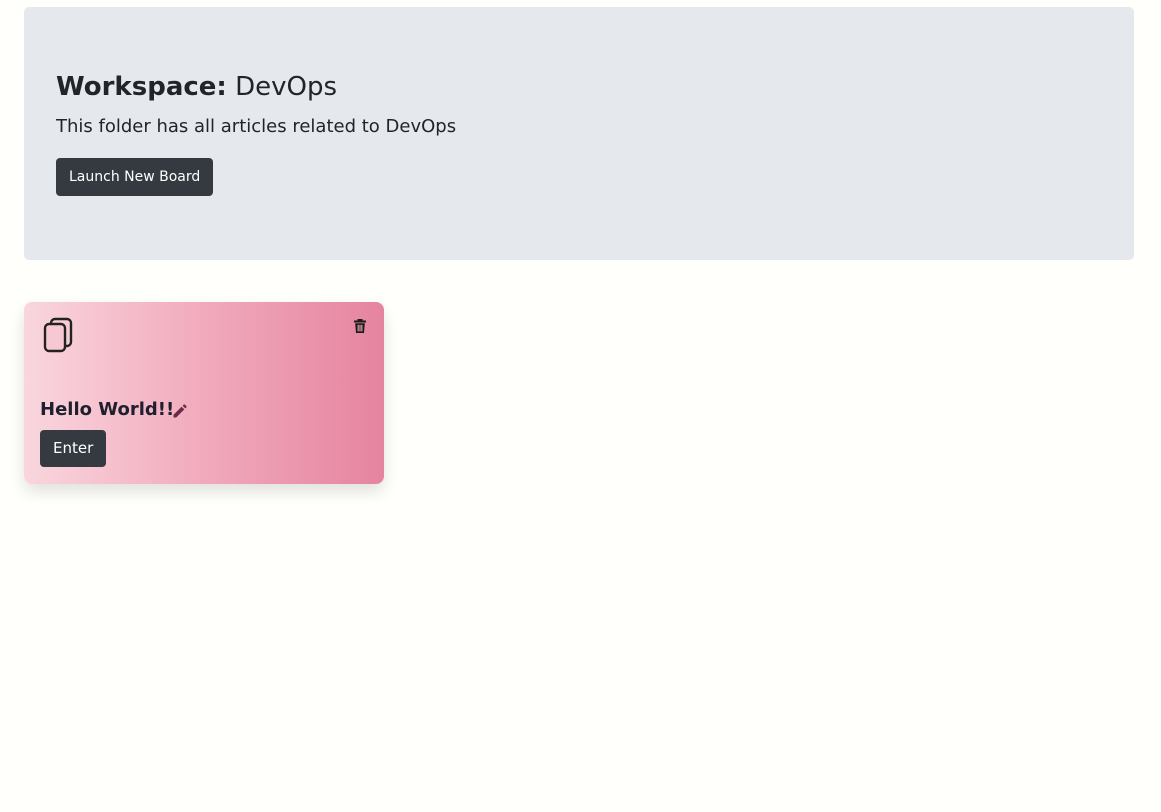  What do you see at coordinates (135, 177) in the screenshot?
I see `launch-new-board-button: Launch New Board` at bounding box center [135, 177].